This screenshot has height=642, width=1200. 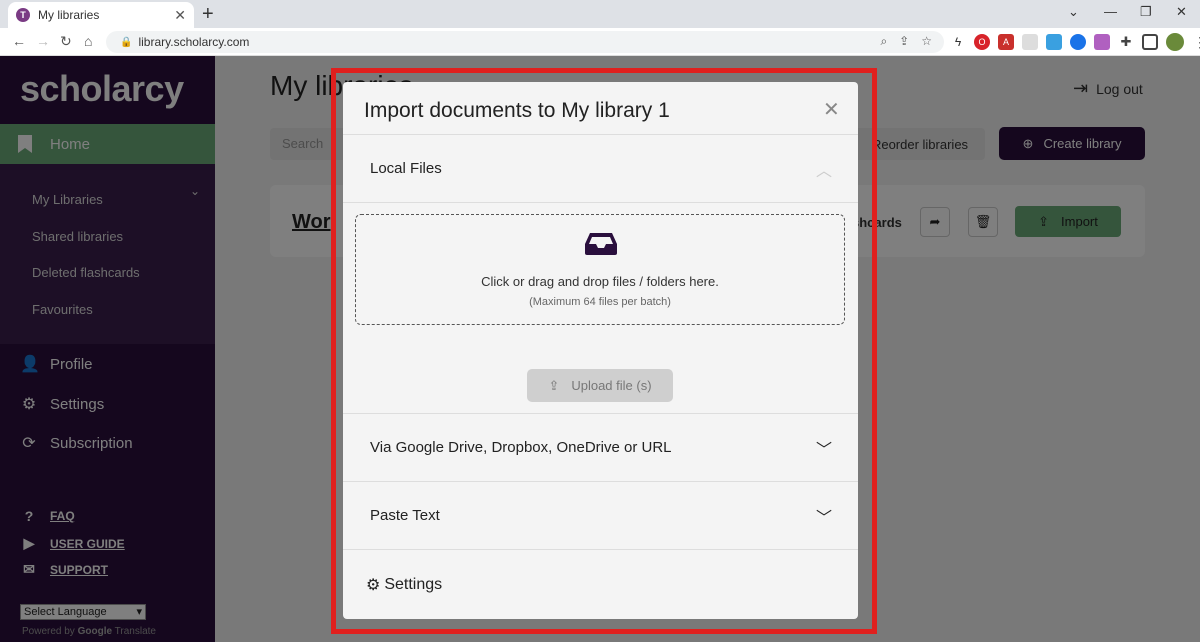 What do you see at coordinates (831, 109) in the screenshot?
I see `close-icon: ✕` at bounding box center [831, 109].